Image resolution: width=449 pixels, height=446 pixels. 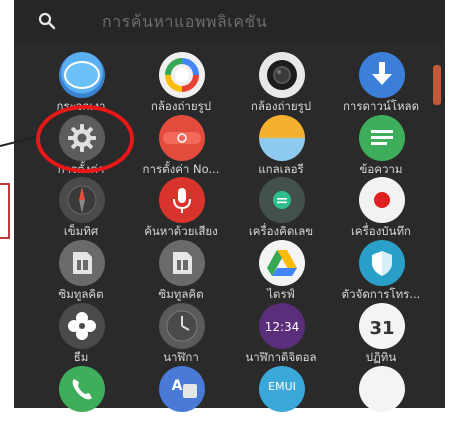 I want to click on mirror-icon, so click(x=82, y=75).